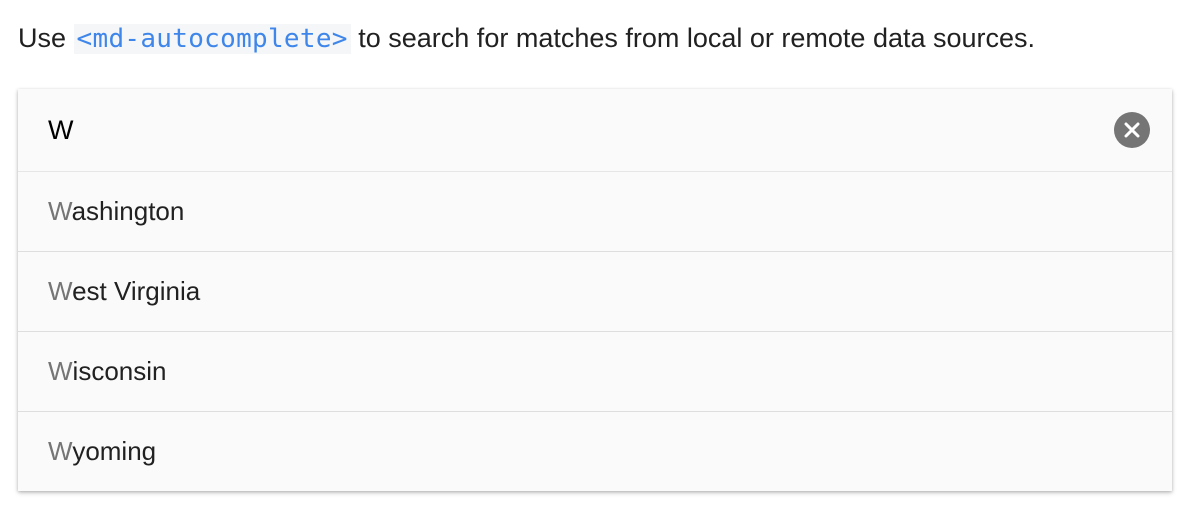  I want to click on close-icon, so click(1132, 130).